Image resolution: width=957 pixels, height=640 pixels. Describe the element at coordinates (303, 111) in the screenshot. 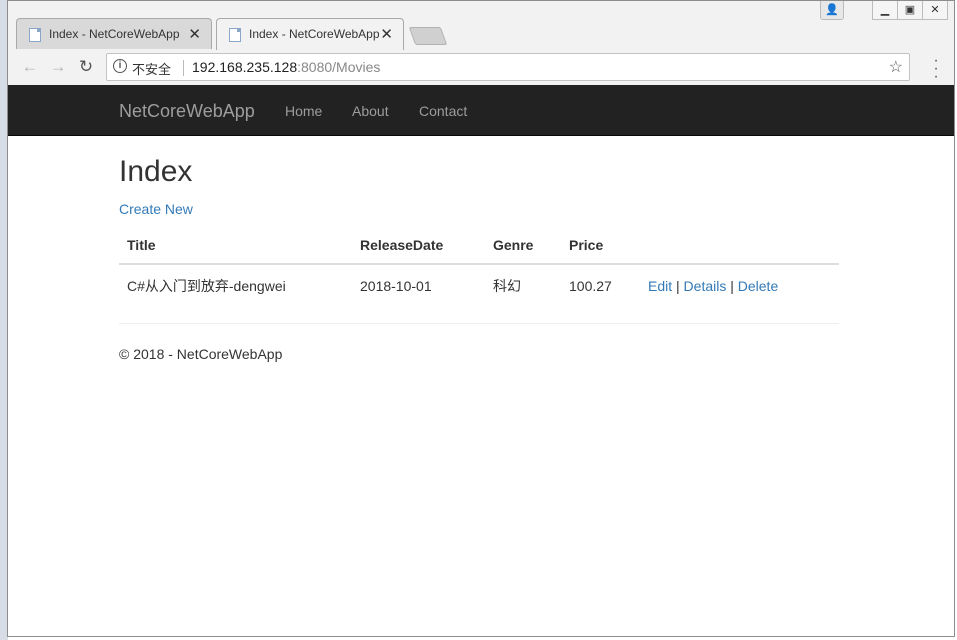

I see `nav-home: Home` at that location.